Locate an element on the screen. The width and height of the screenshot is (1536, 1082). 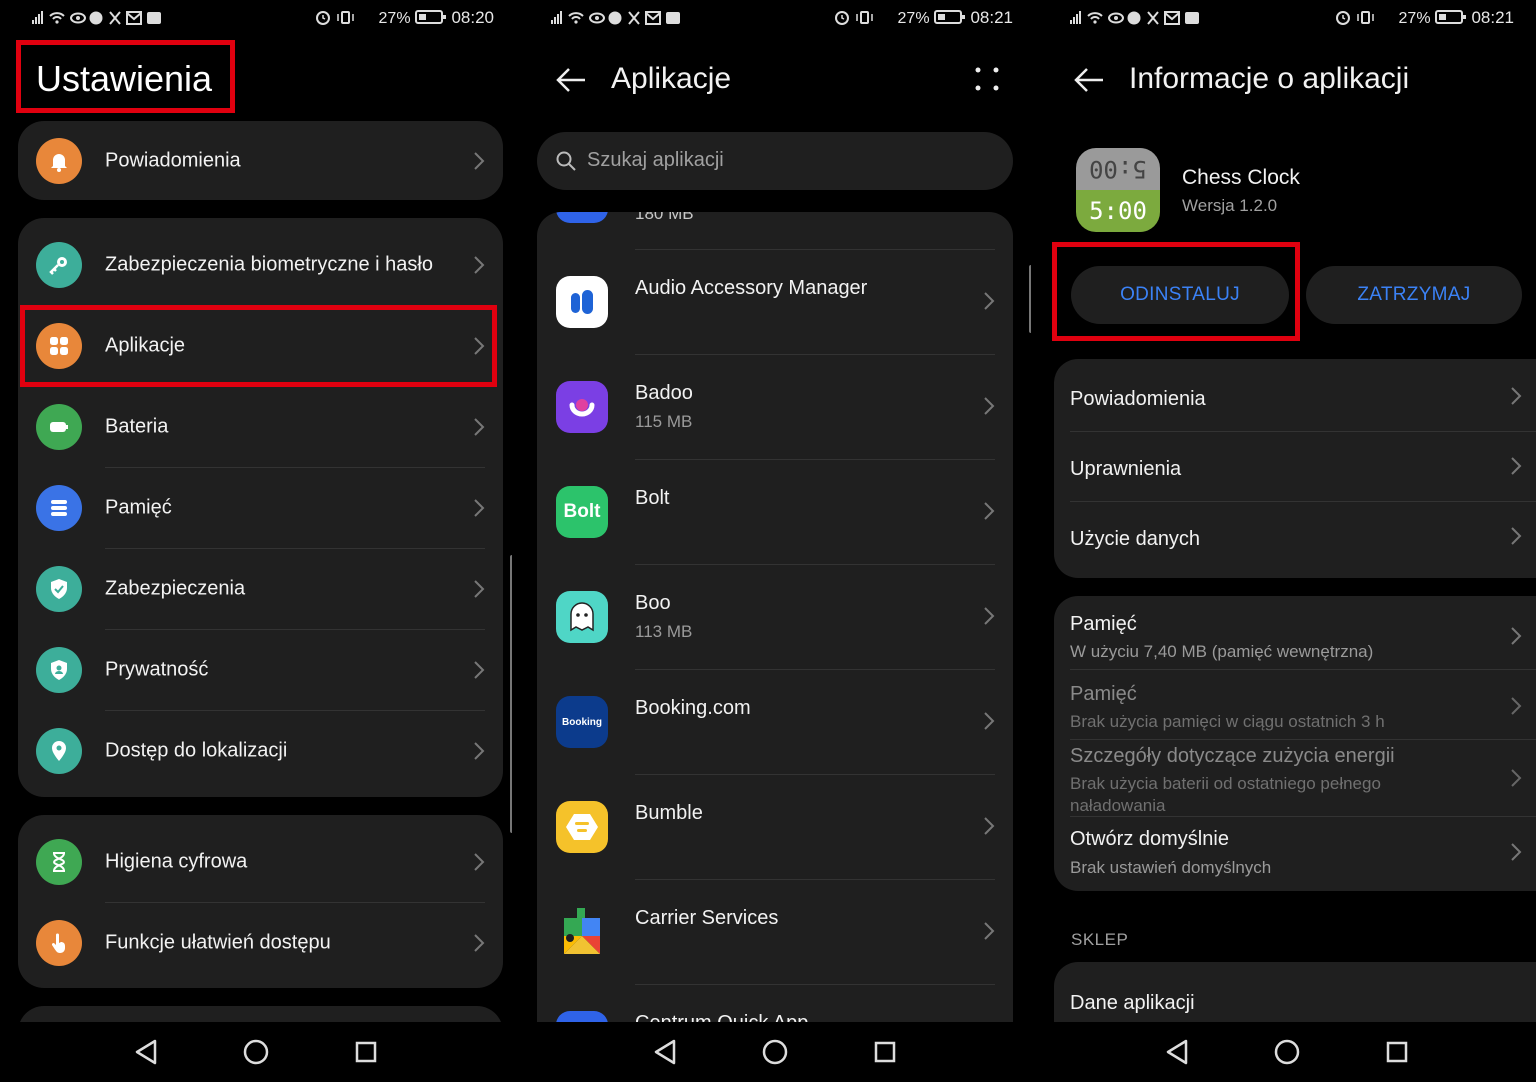
settings-item-biometric: Zabezpieczenia biometryczne i hasło is located at coordinates (260, 264).